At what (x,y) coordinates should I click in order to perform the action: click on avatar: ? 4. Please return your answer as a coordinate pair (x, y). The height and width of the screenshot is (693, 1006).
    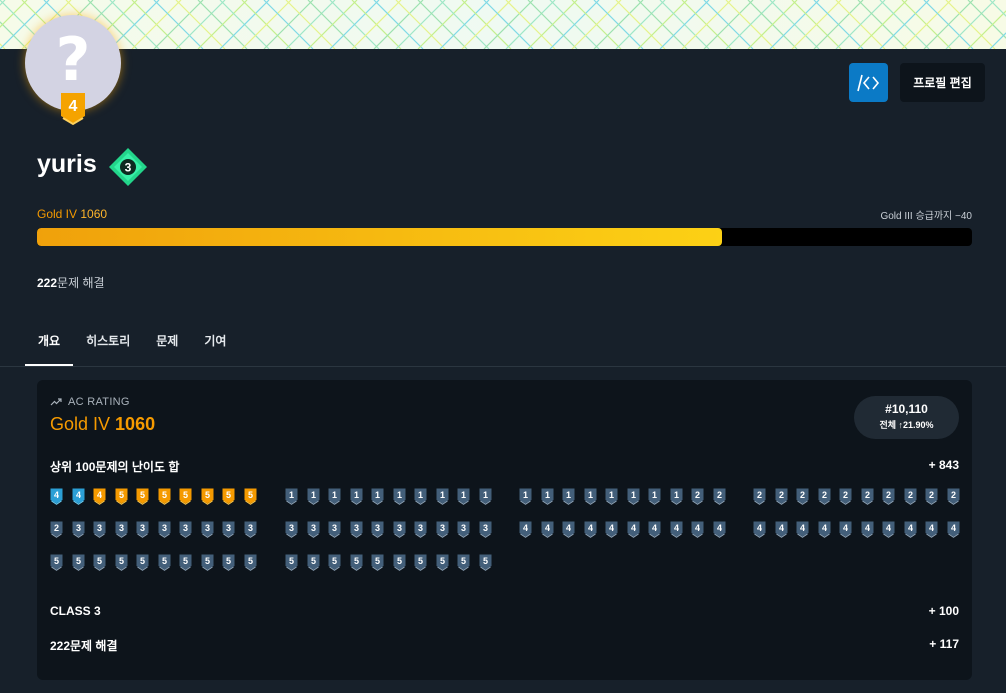
    Looking at the image, I should click on (73, 70).